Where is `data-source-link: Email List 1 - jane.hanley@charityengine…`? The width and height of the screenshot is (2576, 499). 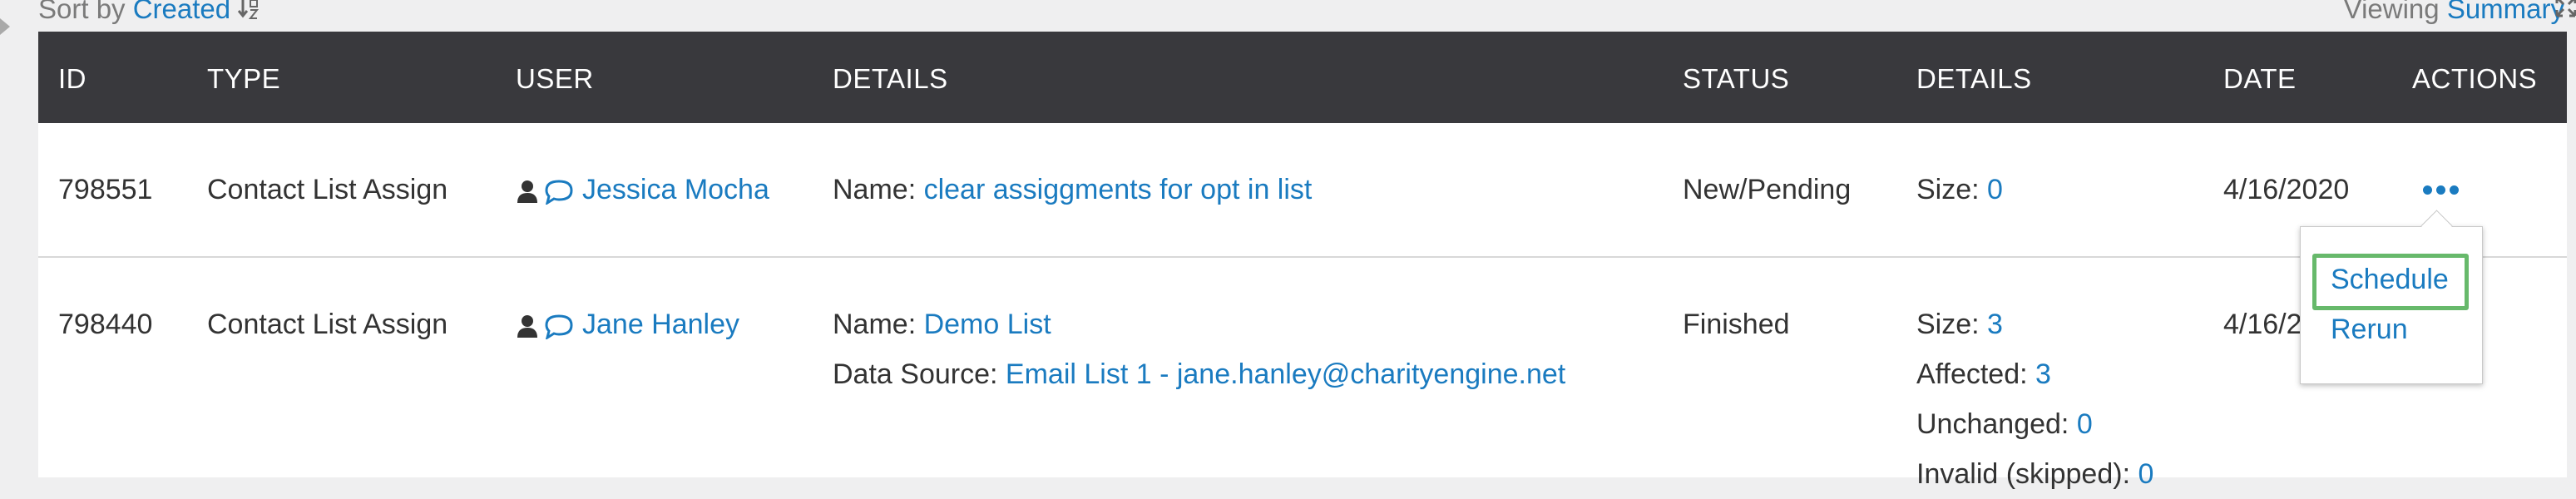
data-source-link: Email List 1 - jane.hanley@charityengine… is located at coordinates (1285, 374).